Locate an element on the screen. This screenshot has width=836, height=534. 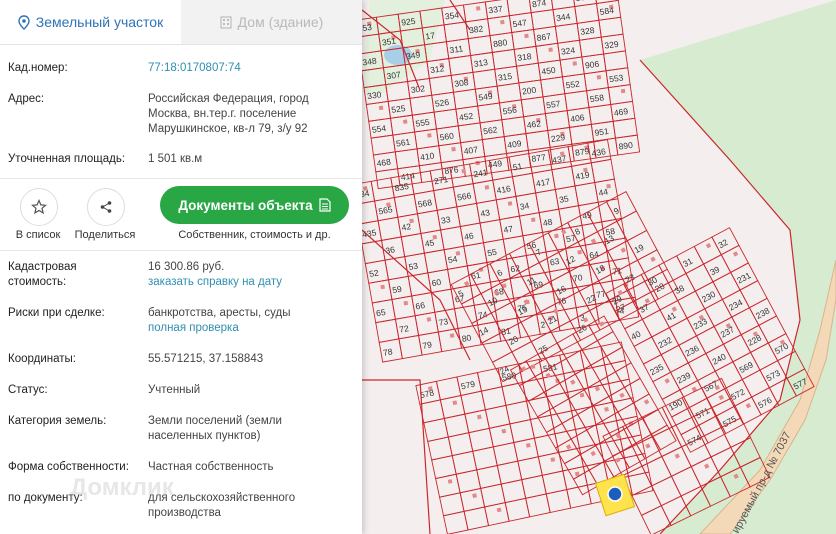
plot-number-label: 312 is located at coordinates (438, 69).